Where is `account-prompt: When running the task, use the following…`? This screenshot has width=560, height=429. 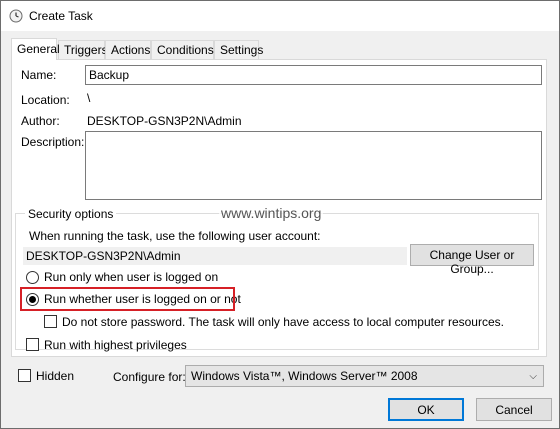
account-prompt: When running the task, use the following… is located at coordinates (175, 236).